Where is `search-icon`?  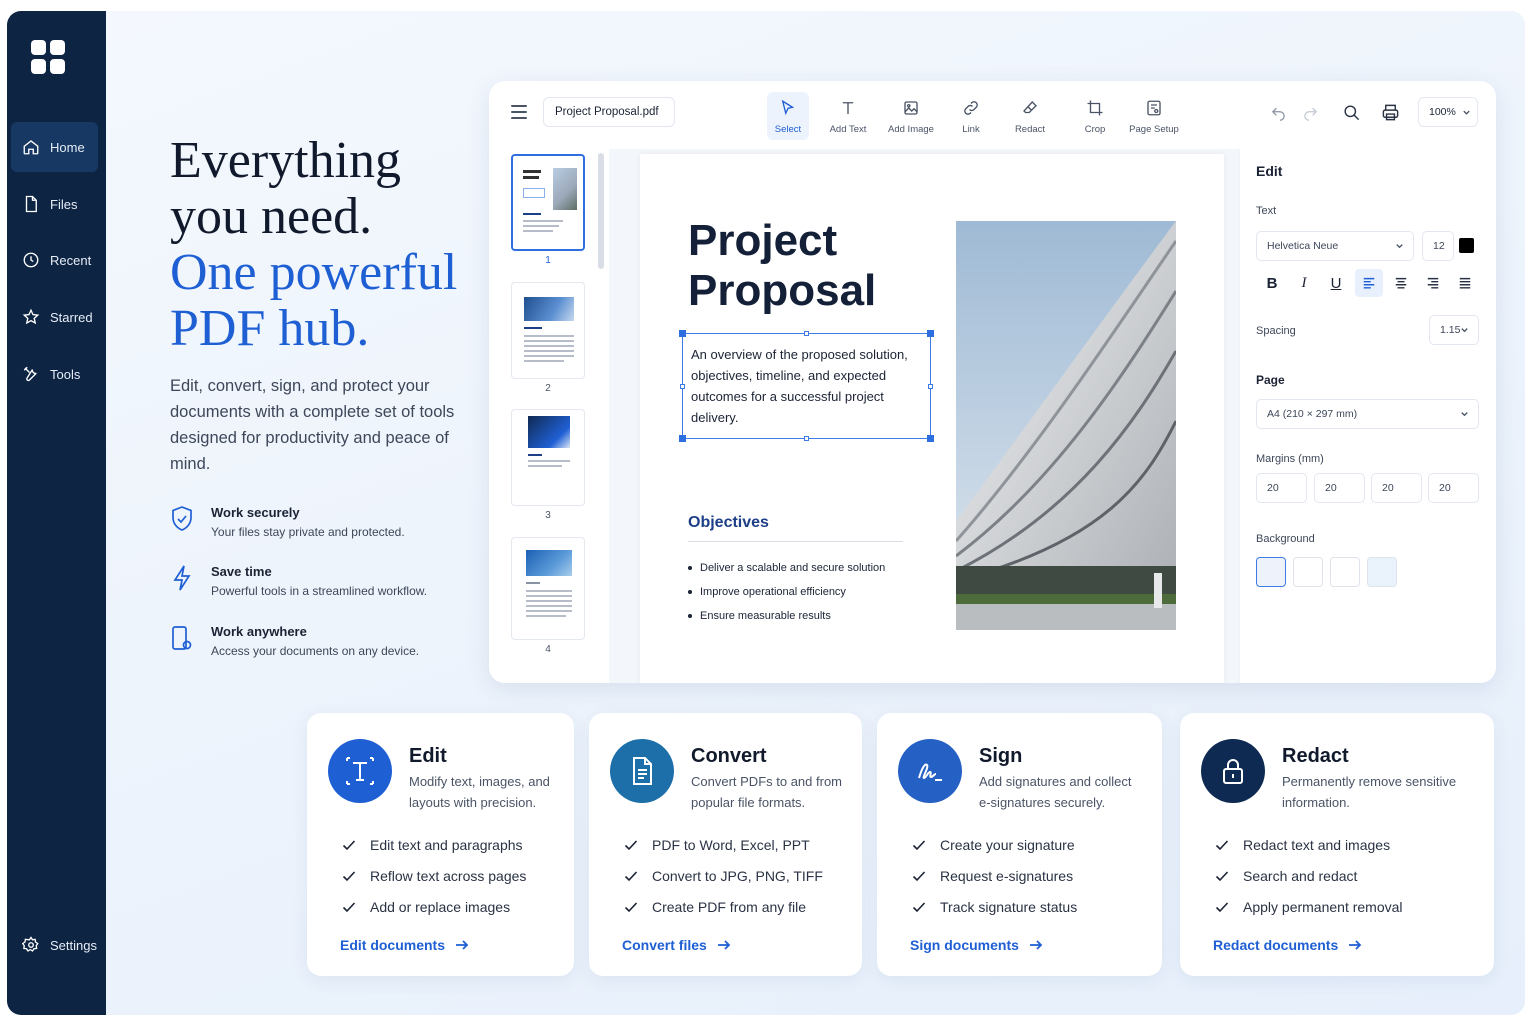
search-icon is located at coordinates (1351, 112).